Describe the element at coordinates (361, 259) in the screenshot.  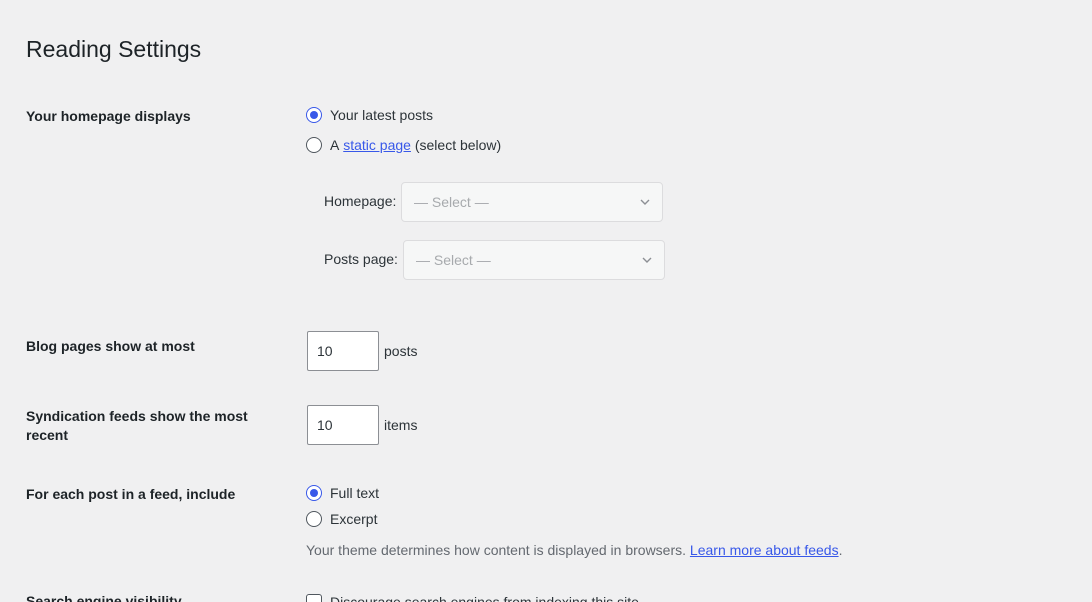
I see `posts-page-select-label: Posts page:` at that location.